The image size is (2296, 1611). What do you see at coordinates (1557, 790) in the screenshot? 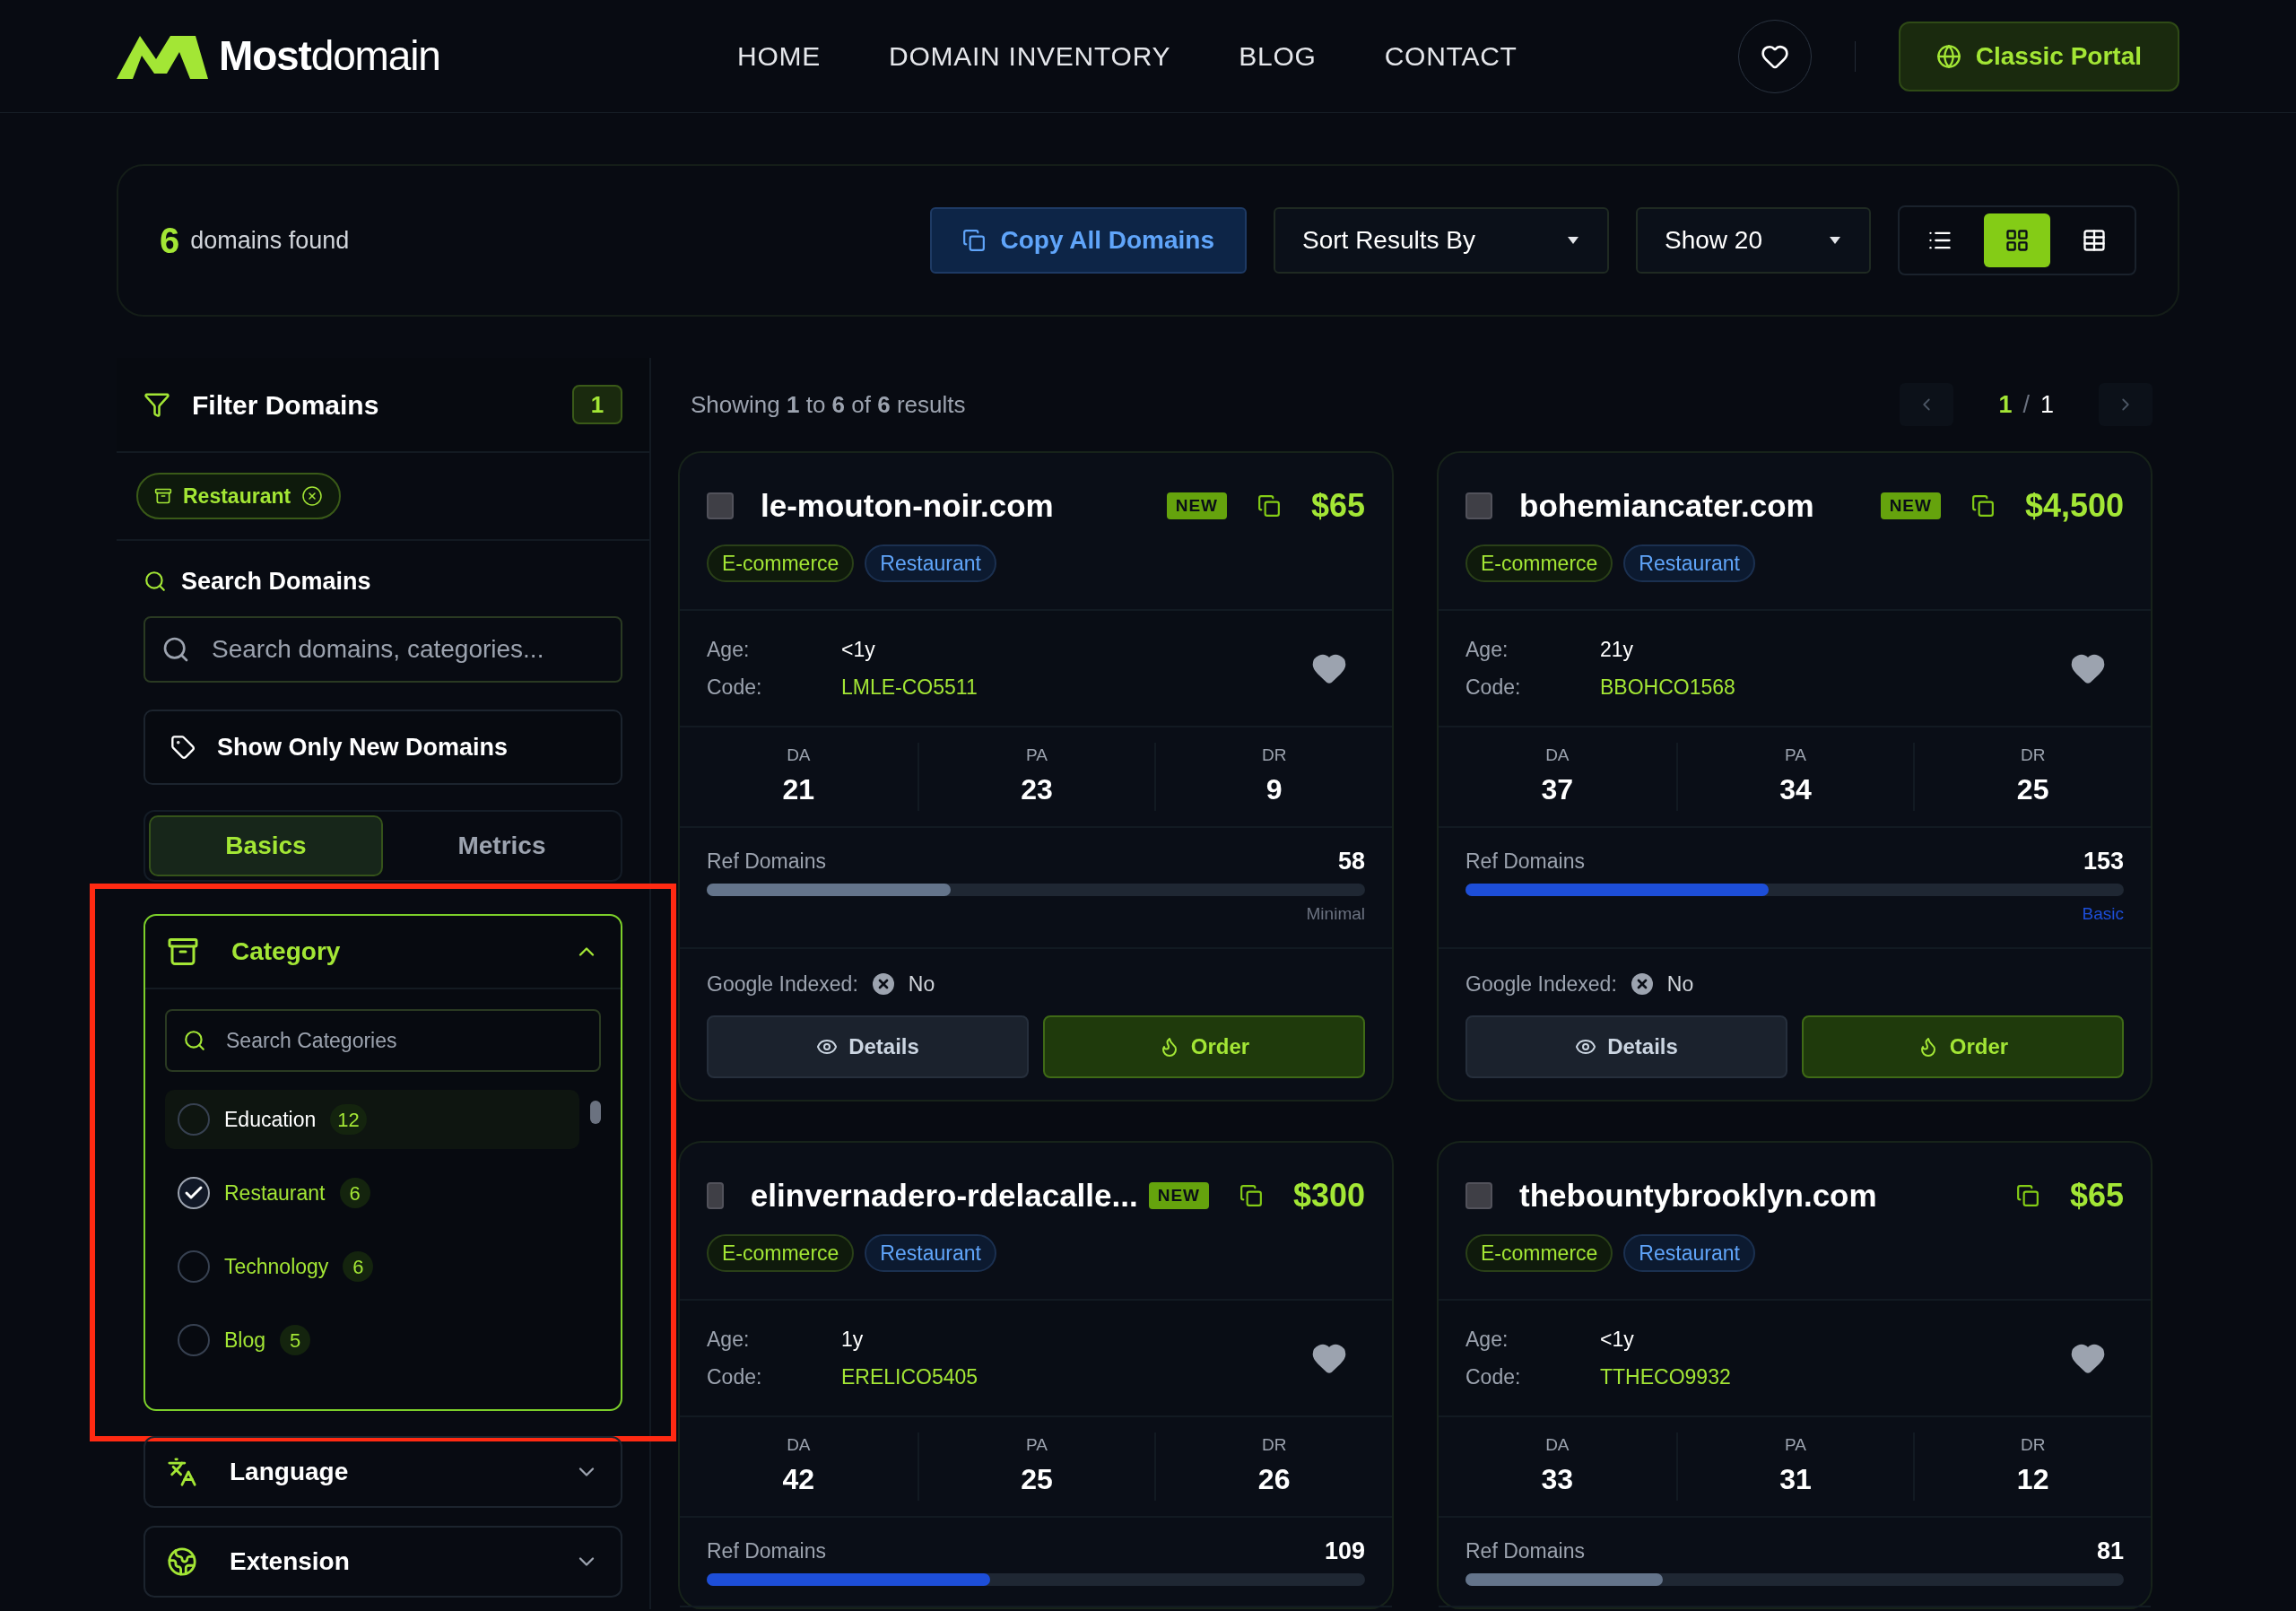
I see `metric-value: 37` at bounding box center [1557, 790].